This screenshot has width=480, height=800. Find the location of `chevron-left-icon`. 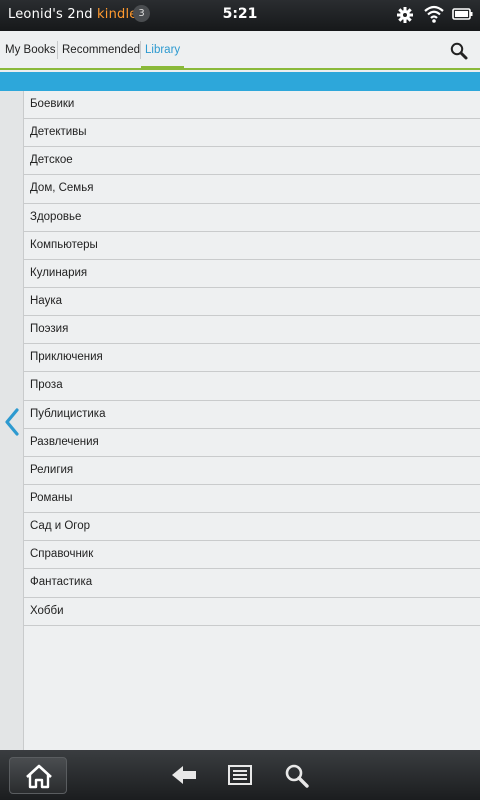

chevron-left-icon is located at coordinates (12, 422).